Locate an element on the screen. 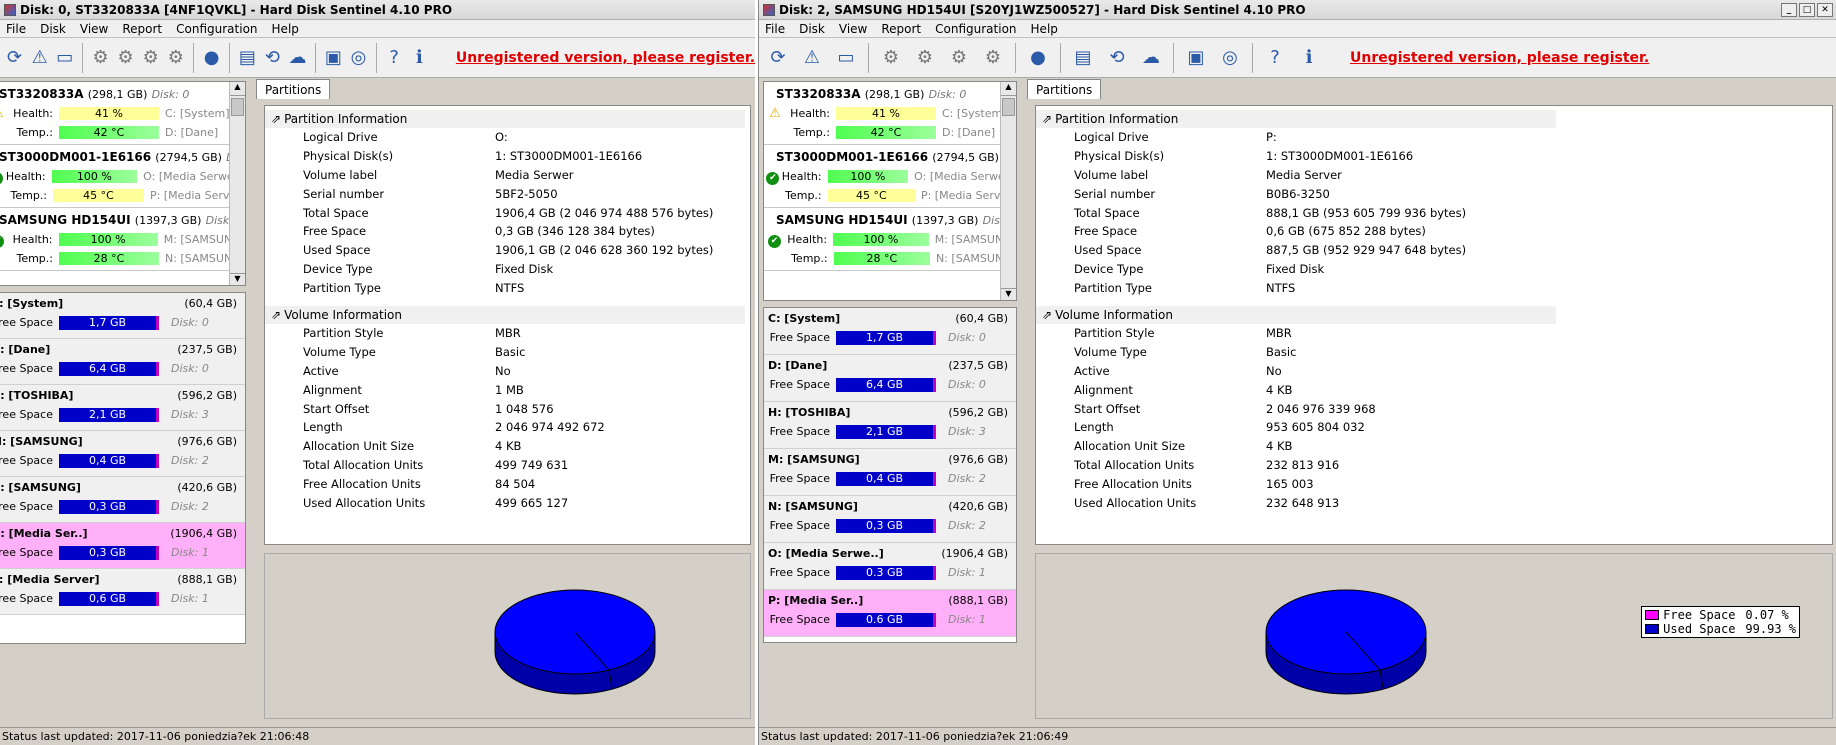 The height and width of the screenshot is (745, 1836). info-value: 2 046 976 339 968 is located at coordinates (1321, 408).